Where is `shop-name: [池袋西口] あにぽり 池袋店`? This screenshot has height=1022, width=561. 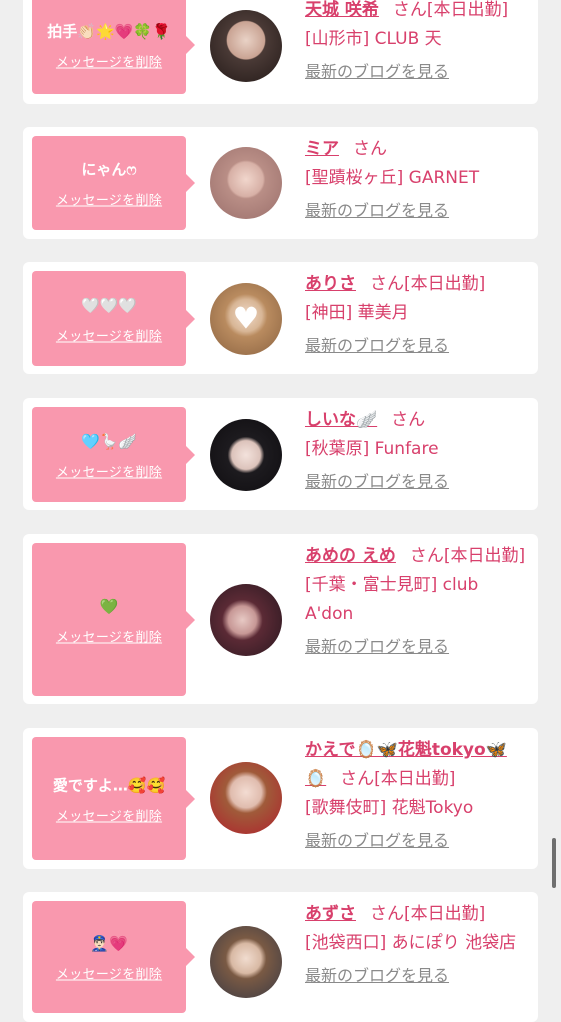 shop-name: [池袋西口] あにぽり 池袋店 is located at coordinates (411, 943).